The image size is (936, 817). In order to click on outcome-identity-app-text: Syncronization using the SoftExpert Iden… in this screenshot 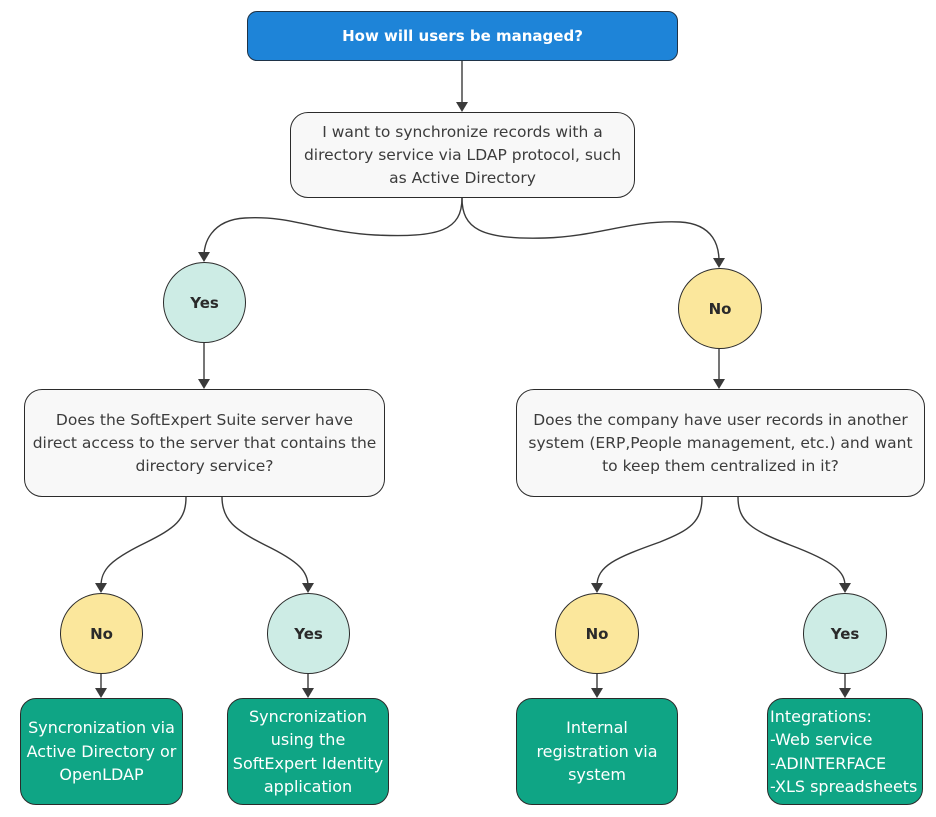, I will do `click(308, 751)`.